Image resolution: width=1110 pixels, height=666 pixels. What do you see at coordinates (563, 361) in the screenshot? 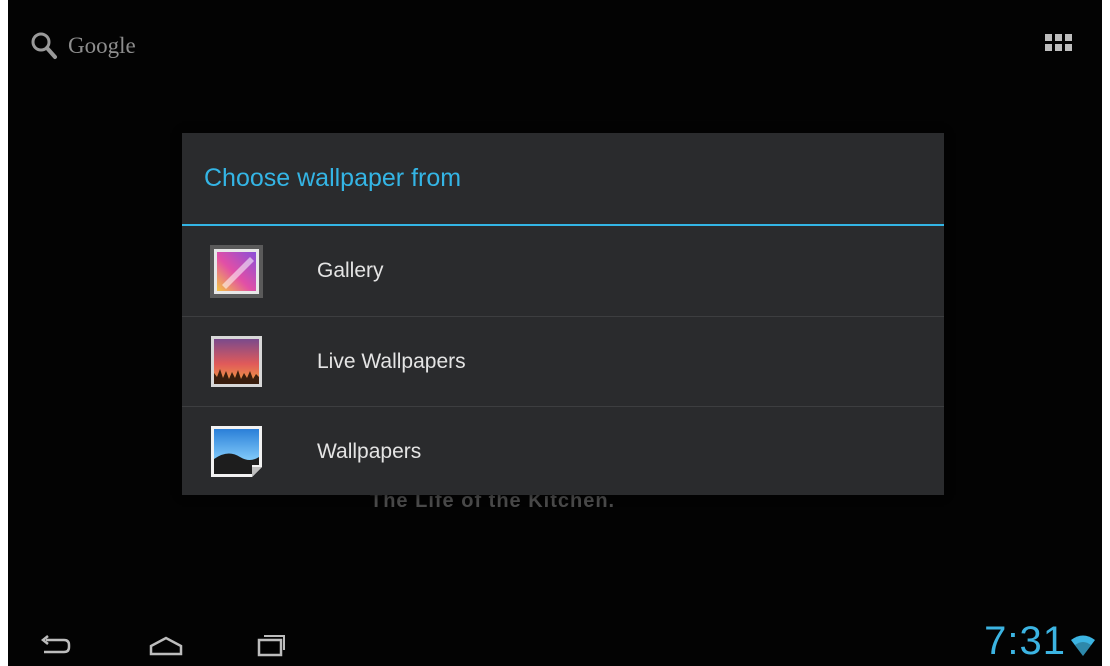
I see `option-live-wallpapers: Live Wallpapers` at bounding box center [563, 361].